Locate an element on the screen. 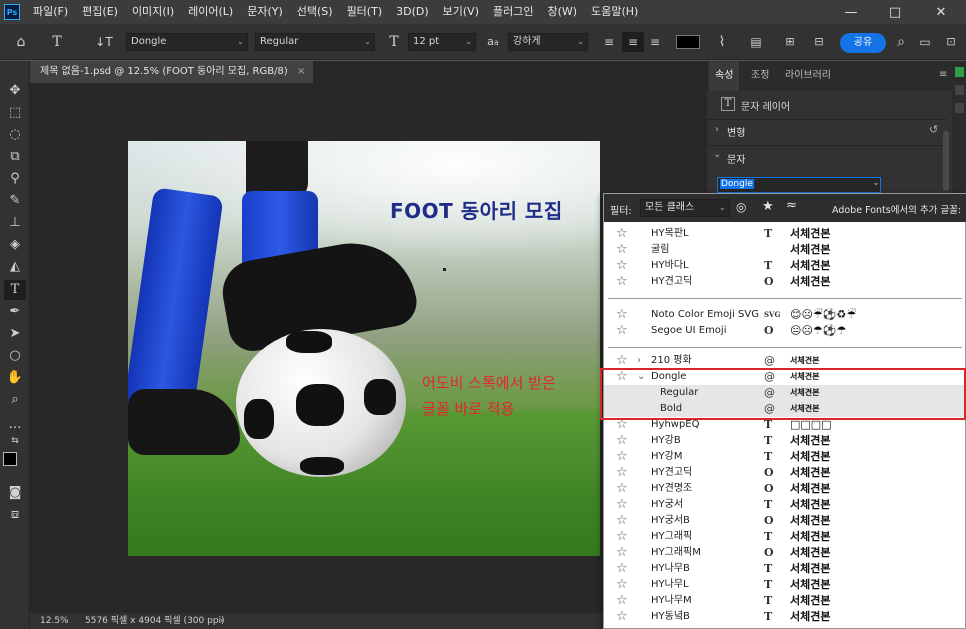  menu-select: 선택(S) is located at coordinates (315, 12).